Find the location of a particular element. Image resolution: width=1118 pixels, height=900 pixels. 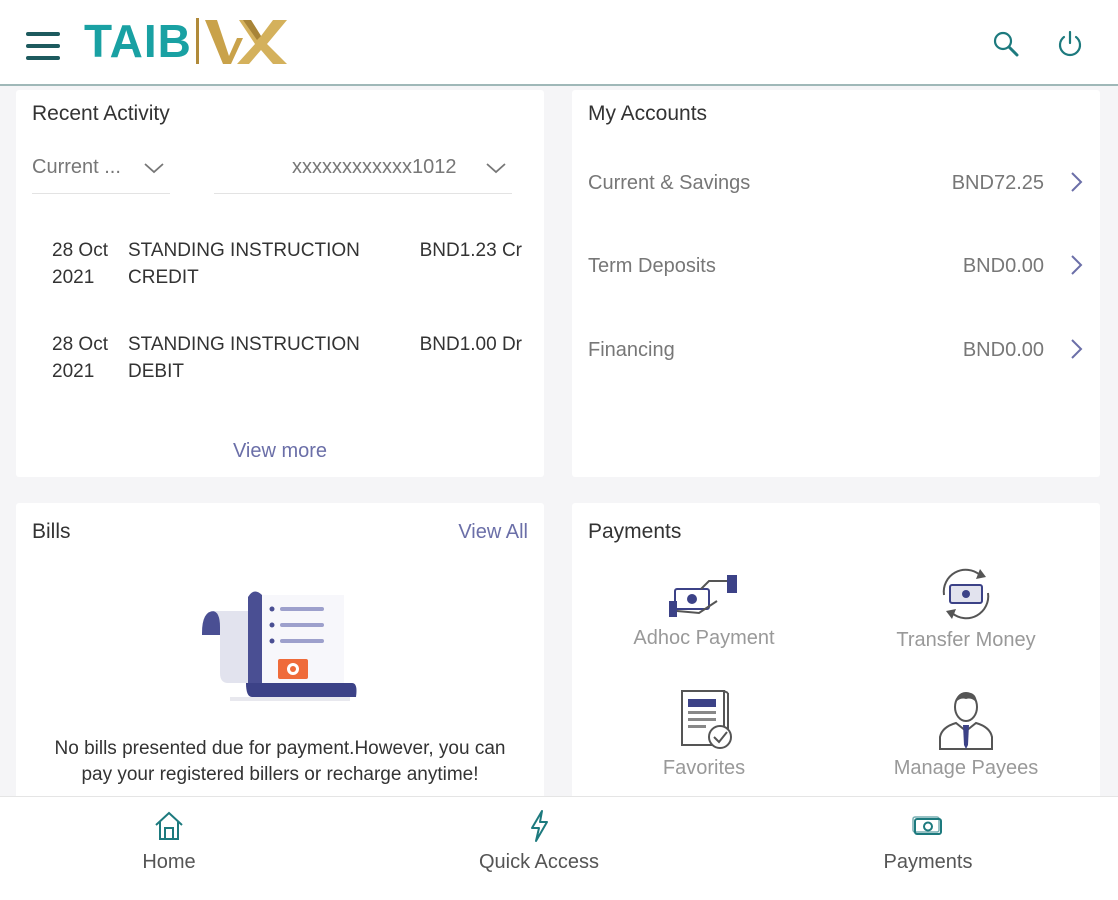

favorites-button: Favorites is located at coordinates (704, 734).